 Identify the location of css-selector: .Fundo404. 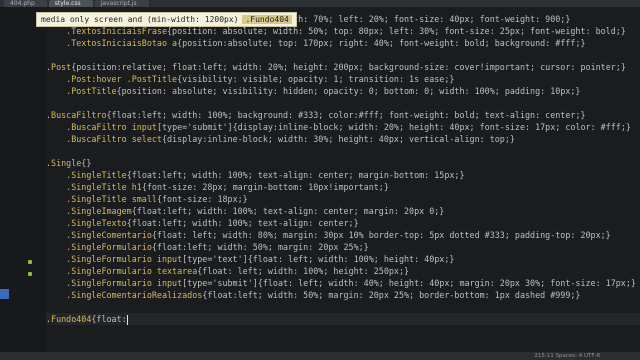
(69, 319).